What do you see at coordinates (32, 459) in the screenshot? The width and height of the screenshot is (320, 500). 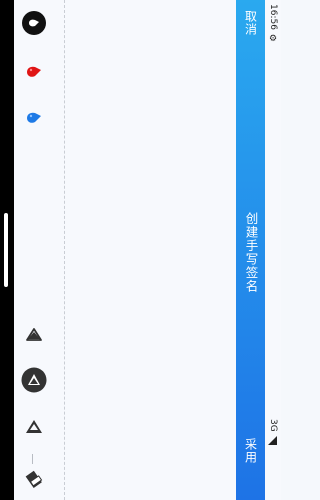 I see `eraser-divider` at bounding box center [32, 459].